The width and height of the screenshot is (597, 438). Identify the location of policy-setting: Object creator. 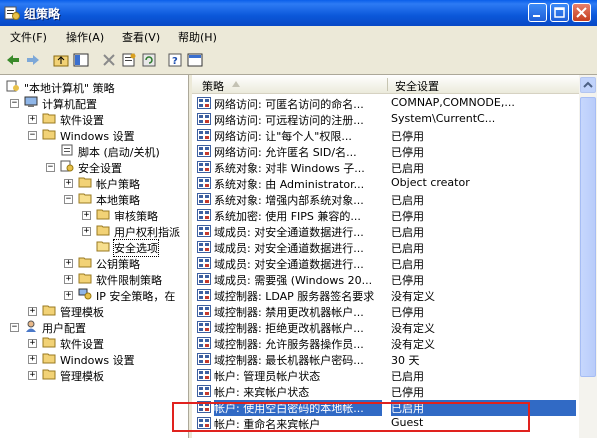
(430, 182).